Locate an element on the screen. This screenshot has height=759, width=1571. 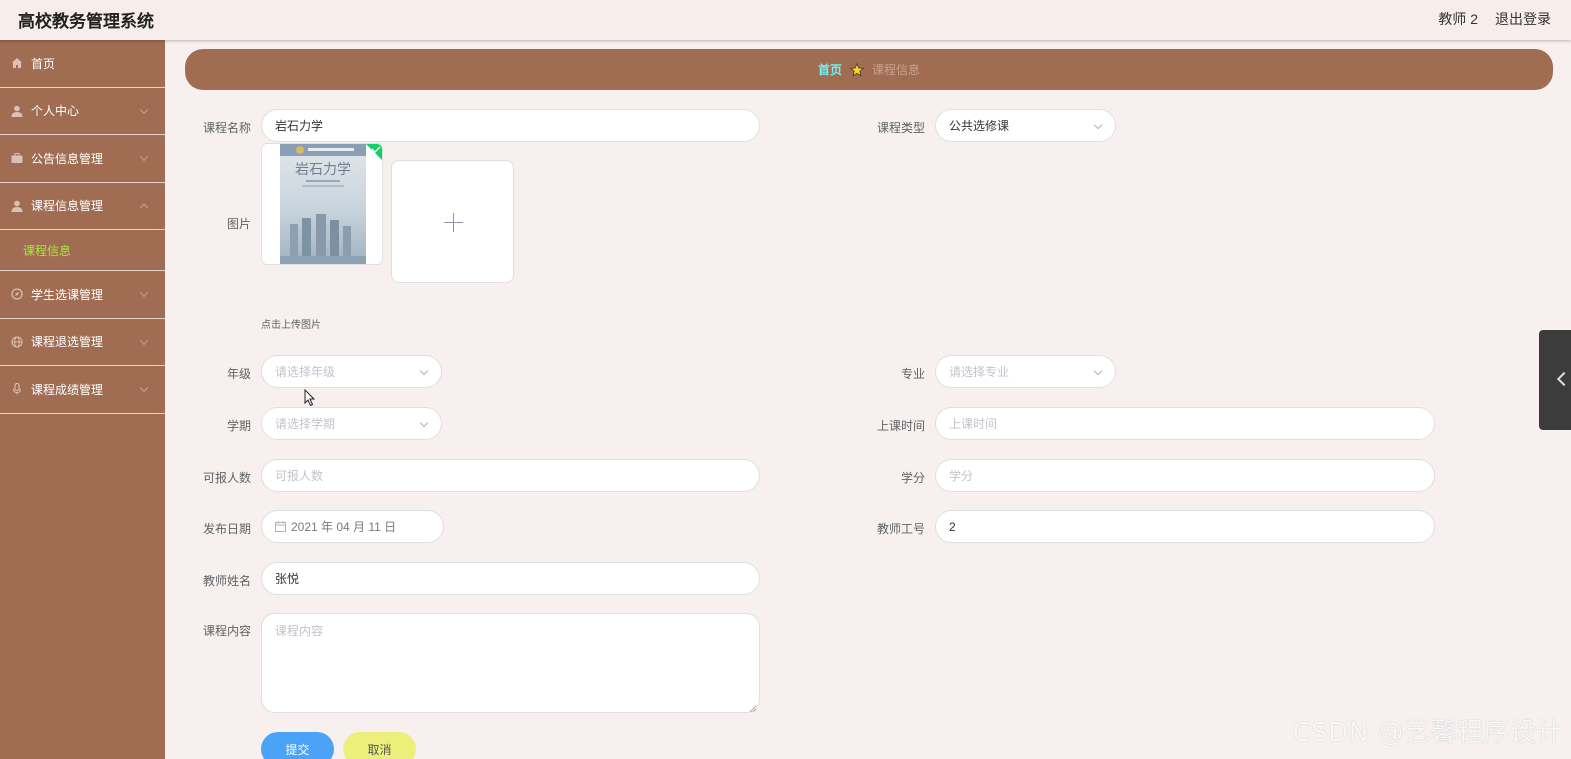
mouse-cursor-icon is located at coordinates (310, 400).